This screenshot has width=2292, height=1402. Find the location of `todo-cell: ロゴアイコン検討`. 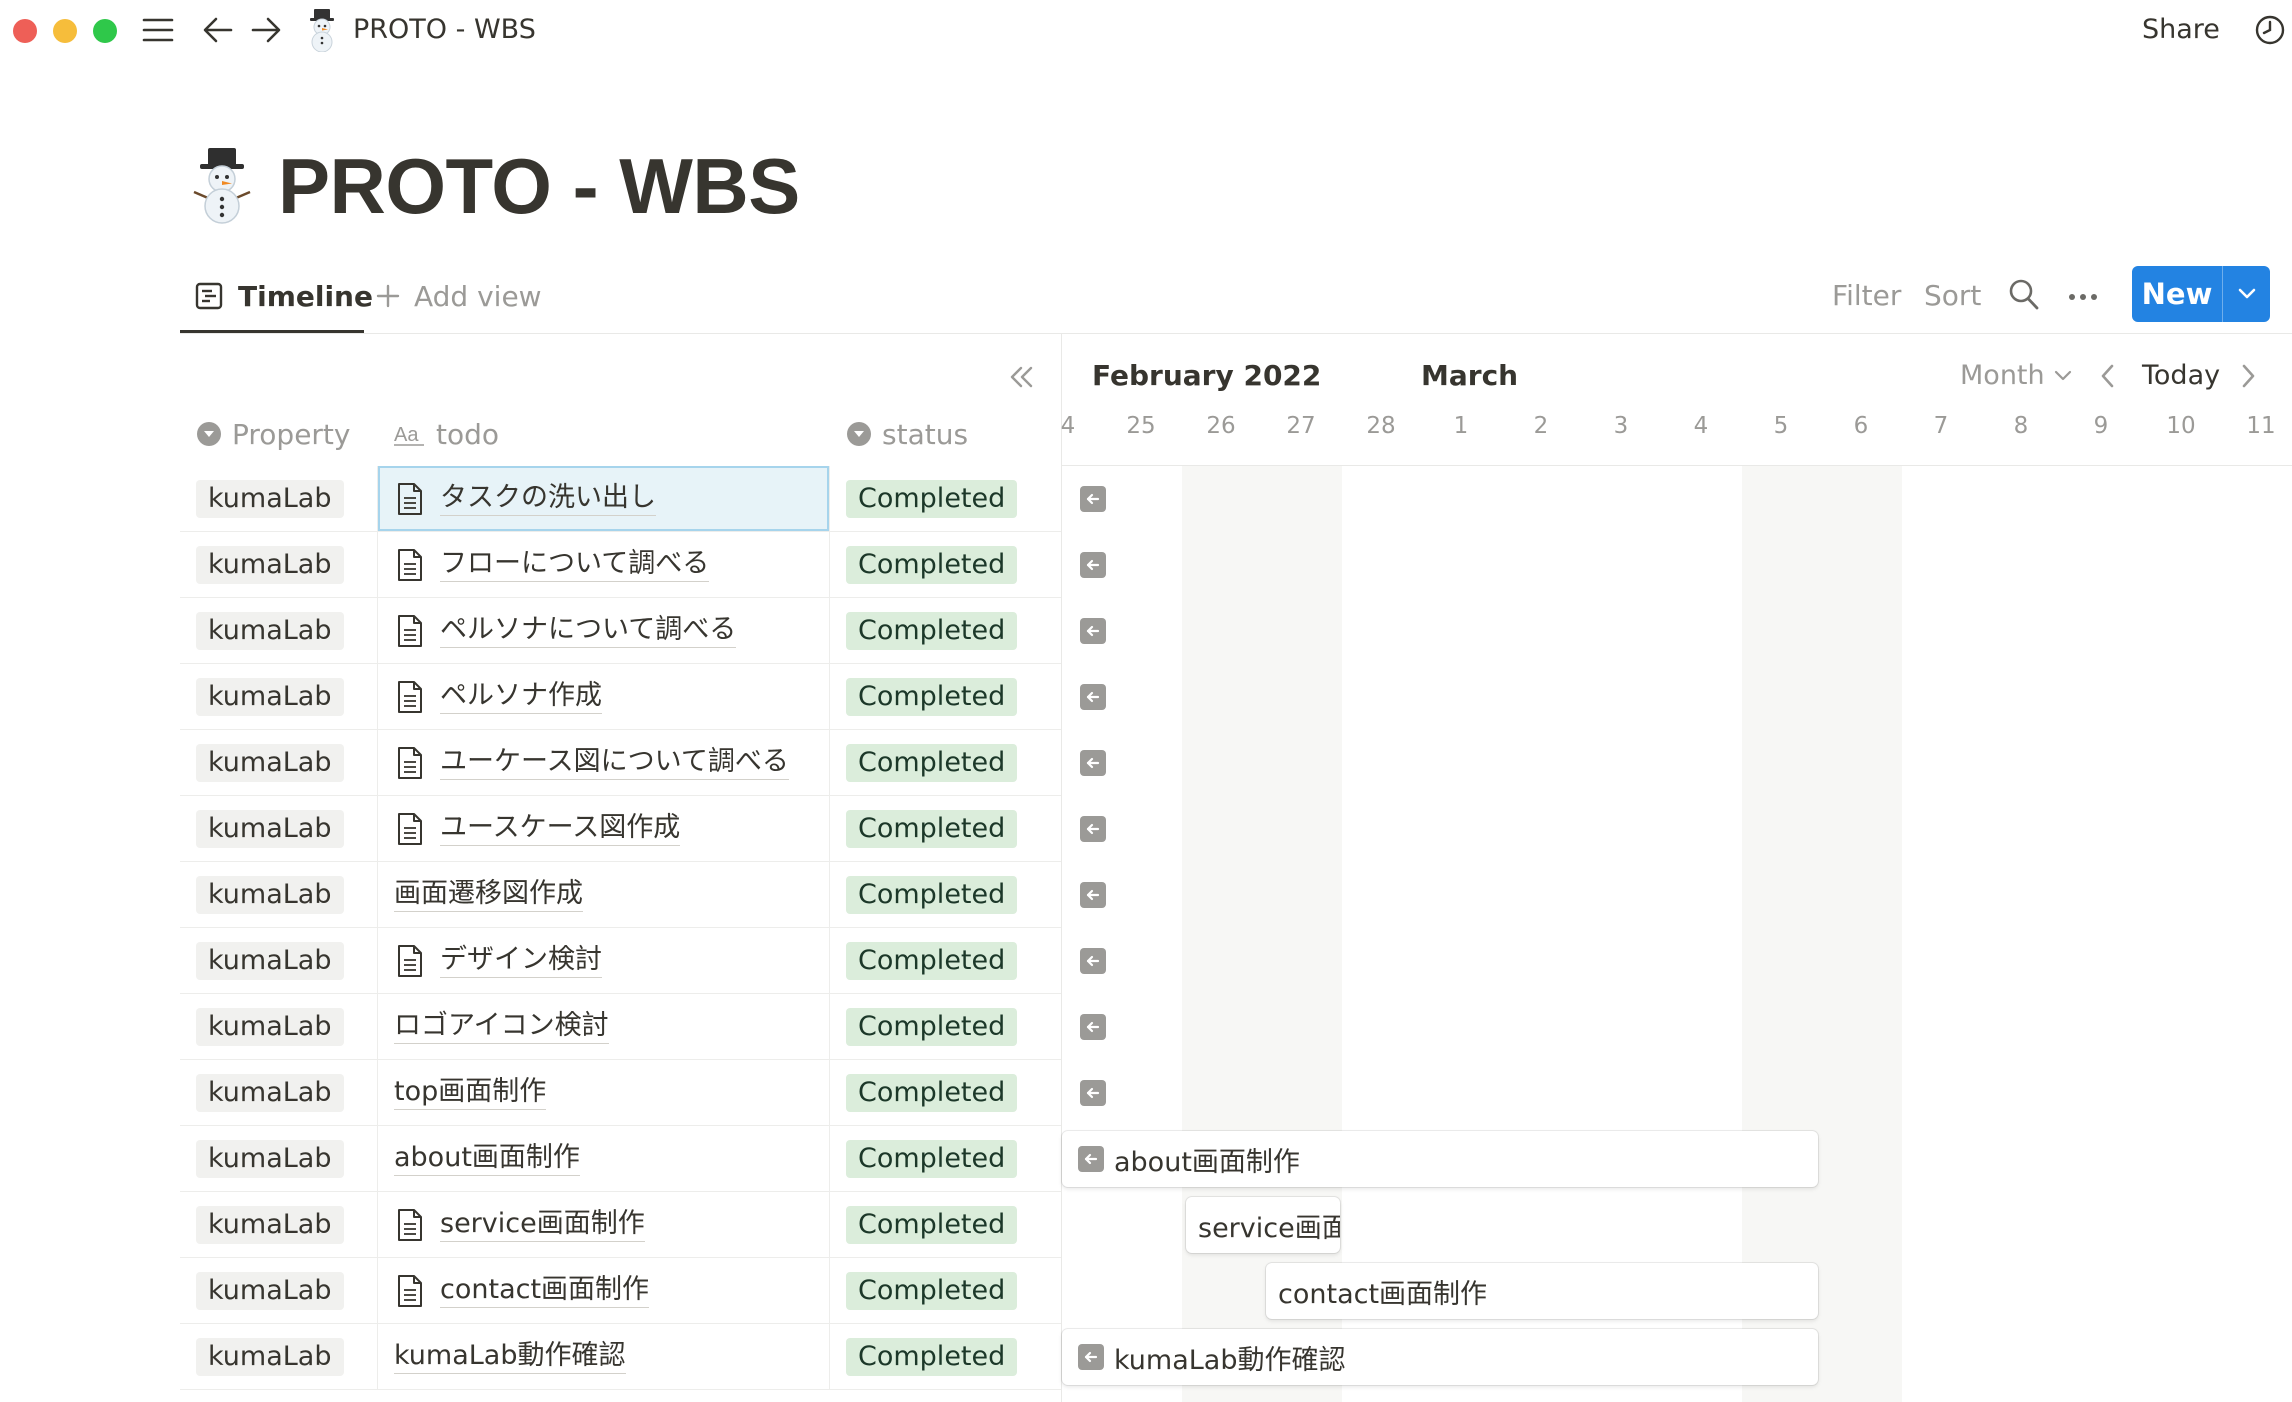

todo-cell: ロゴアイコン検討 is located at coordinates (604, 1026).